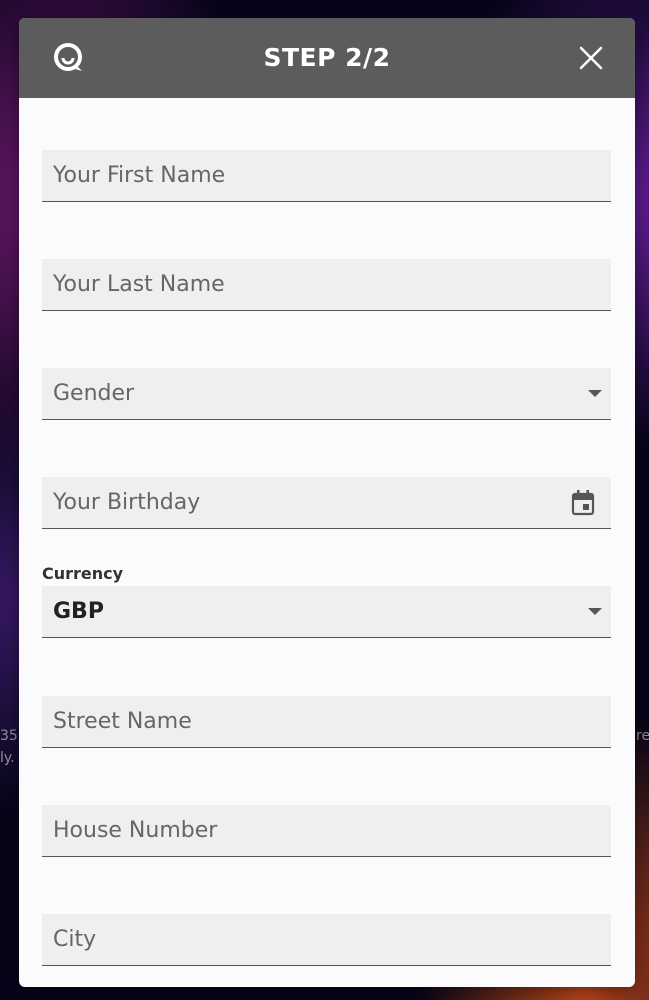  I want to click on birthday-placeholder: Your Birthday, so click(127, 502).